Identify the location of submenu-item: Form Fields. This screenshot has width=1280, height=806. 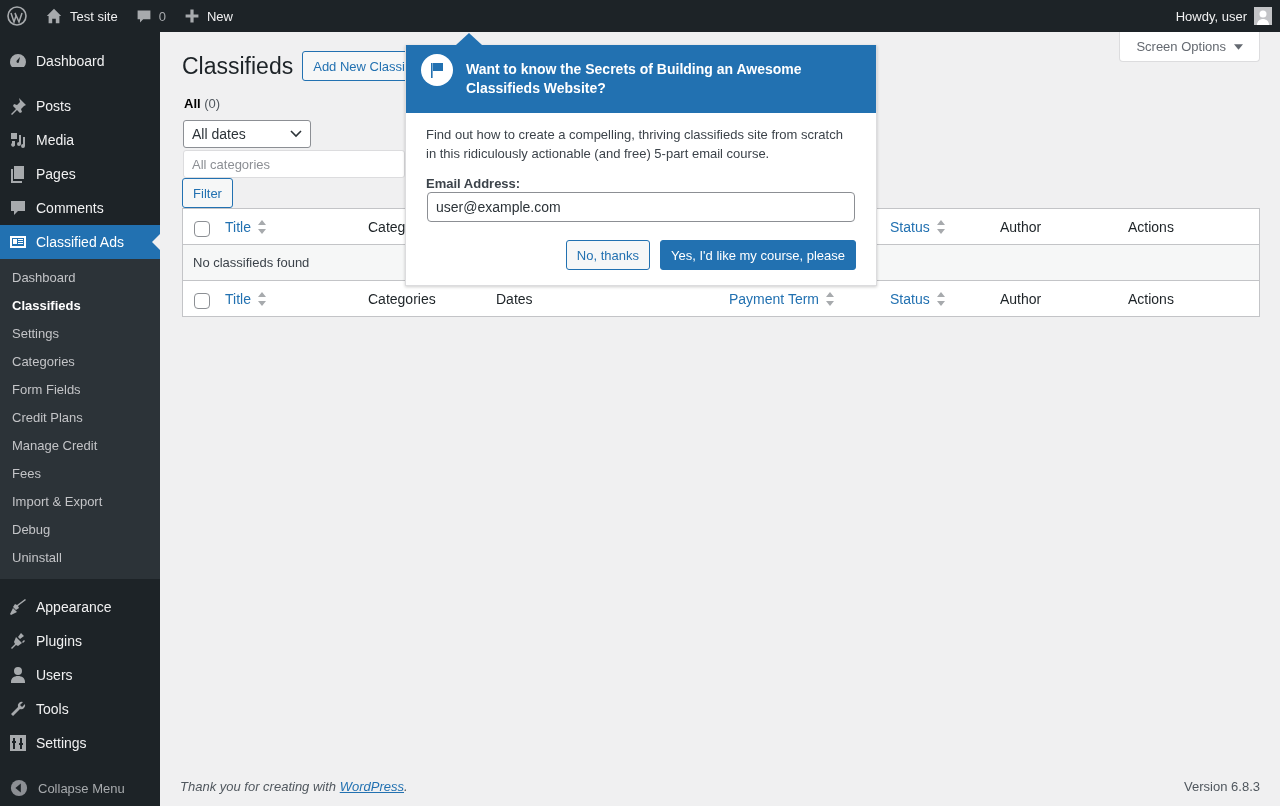
(80, 390).